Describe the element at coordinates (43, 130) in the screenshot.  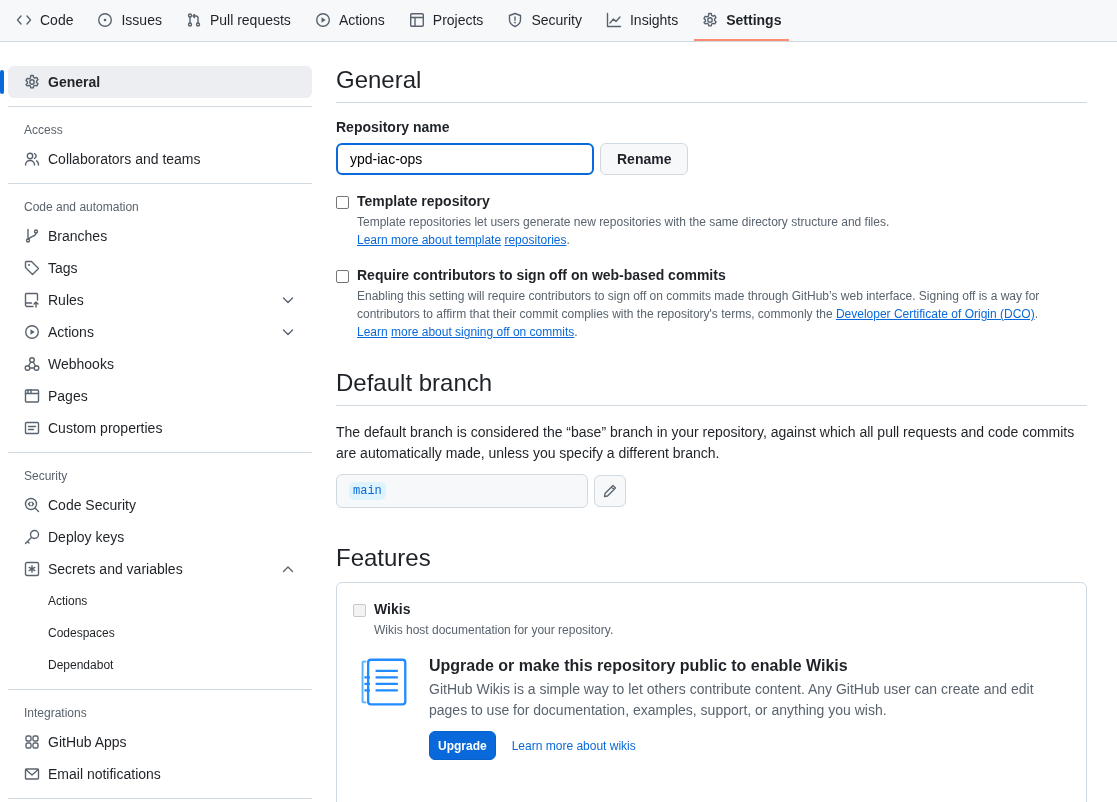
I see `section-heading: Access` at that location.